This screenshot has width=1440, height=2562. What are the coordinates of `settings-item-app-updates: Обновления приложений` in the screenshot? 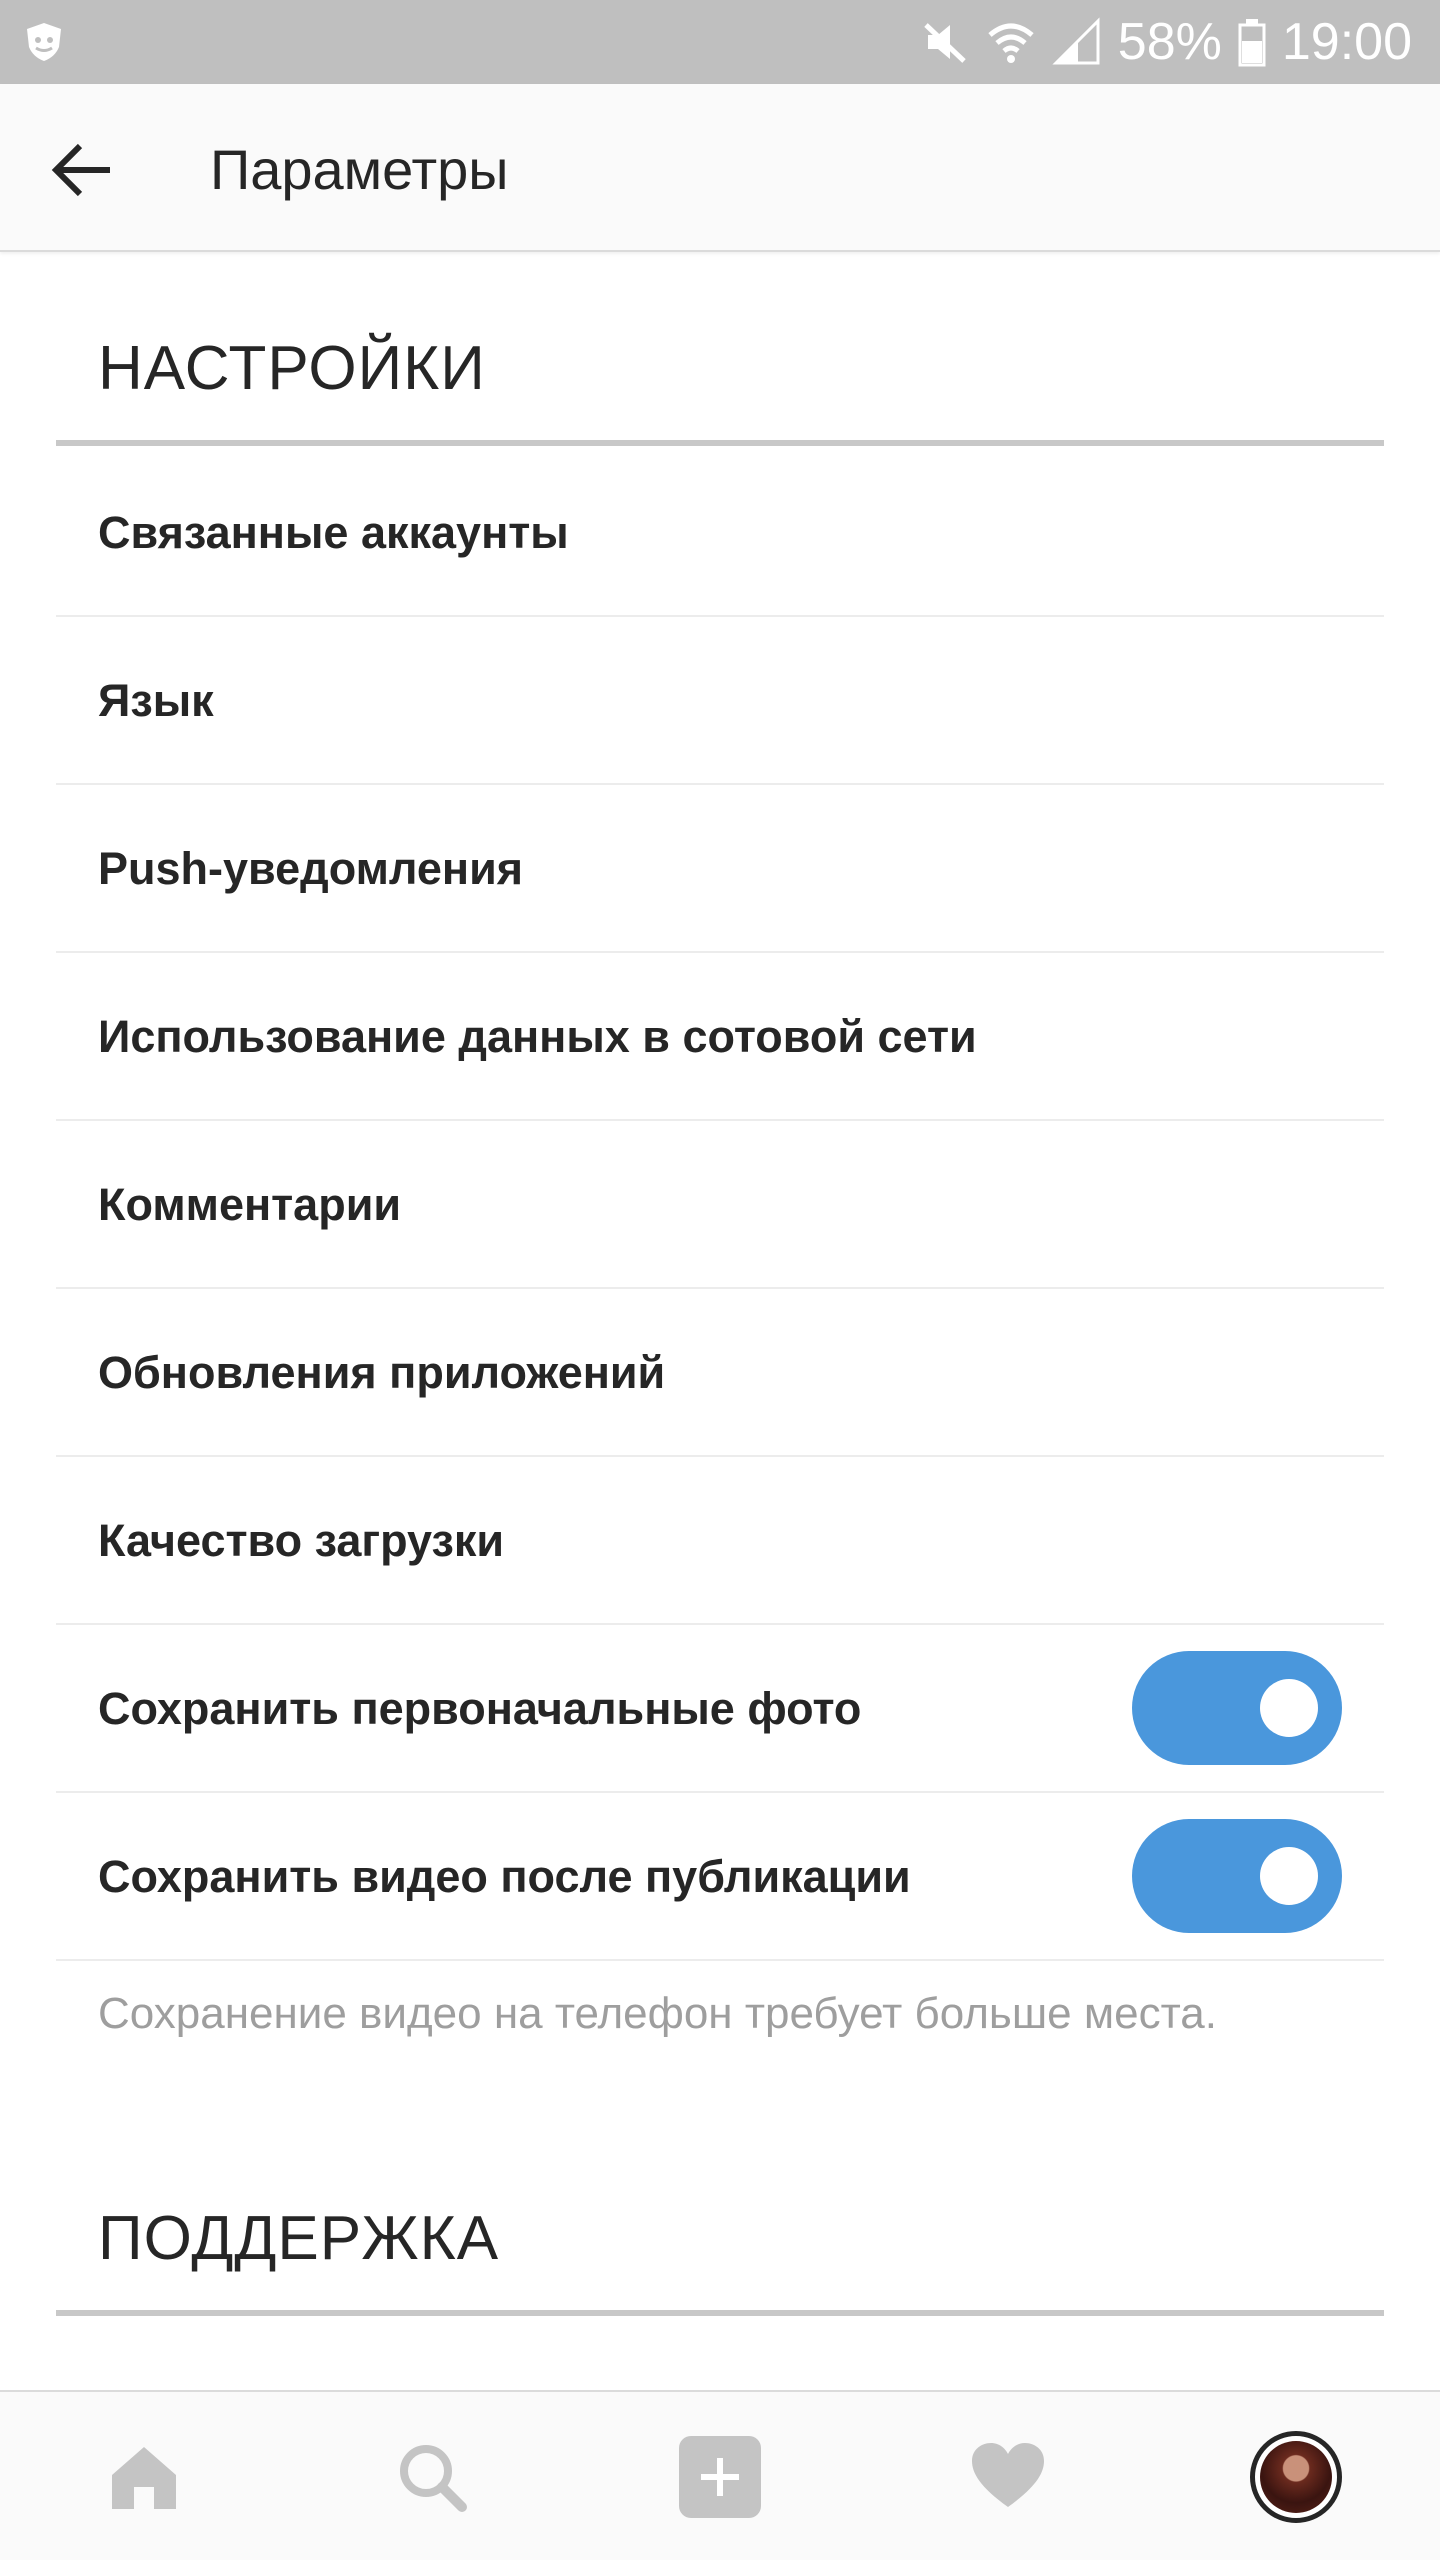 It's located at (720, 1373).